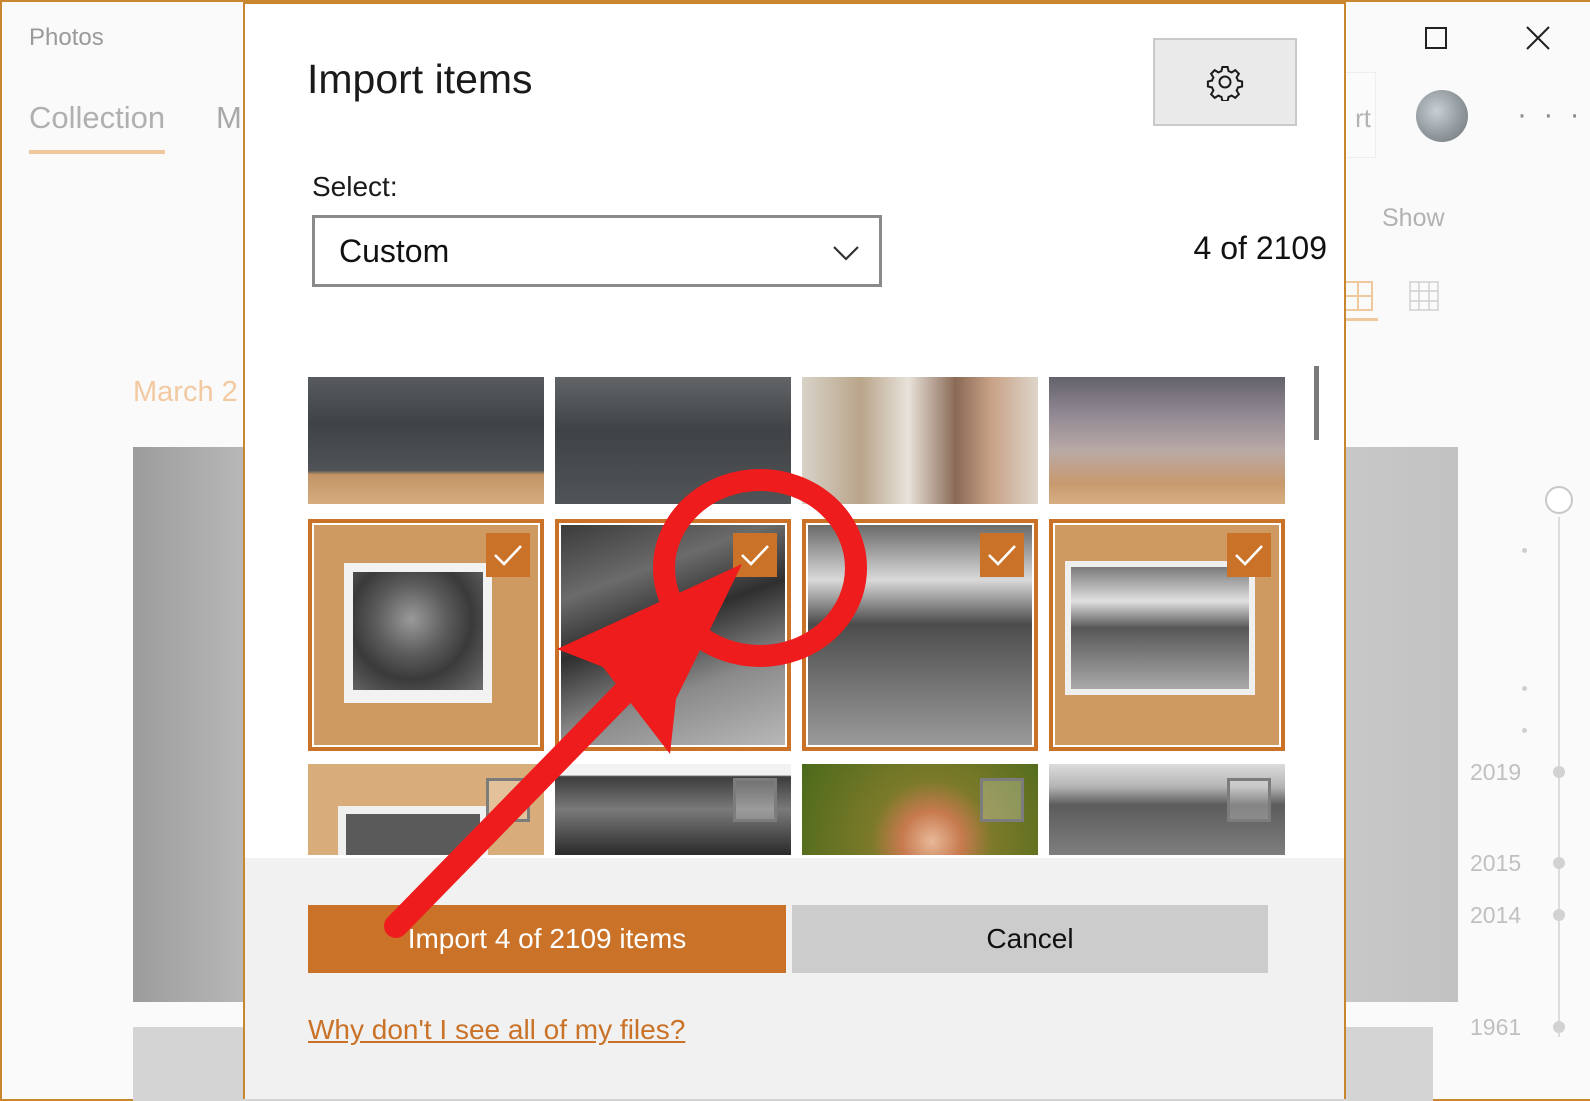 The width and height of the screenshot is (1590, 1101). Describe the element at coordinates (1413, 218) in the screenshot. I see `show-filter: Show` at that location.